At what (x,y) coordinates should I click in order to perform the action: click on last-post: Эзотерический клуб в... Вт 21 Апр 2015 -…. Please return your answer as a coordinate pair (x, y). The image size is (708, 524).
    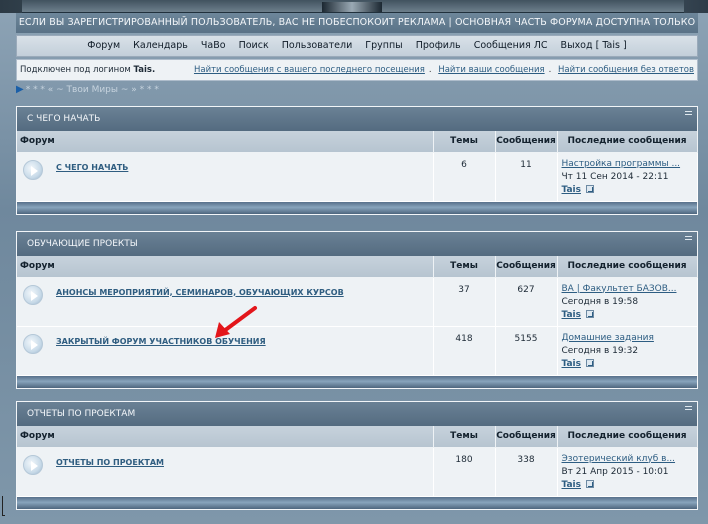
    Looking at the image, I should click on (627, 472).